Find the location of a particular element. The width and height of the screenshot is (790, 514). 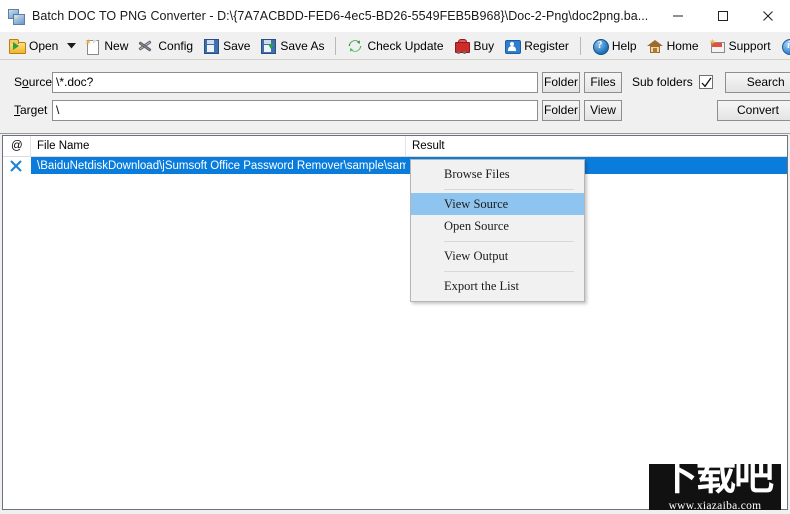

new-document-icon: ✶ is located at coordinates (92, 46).